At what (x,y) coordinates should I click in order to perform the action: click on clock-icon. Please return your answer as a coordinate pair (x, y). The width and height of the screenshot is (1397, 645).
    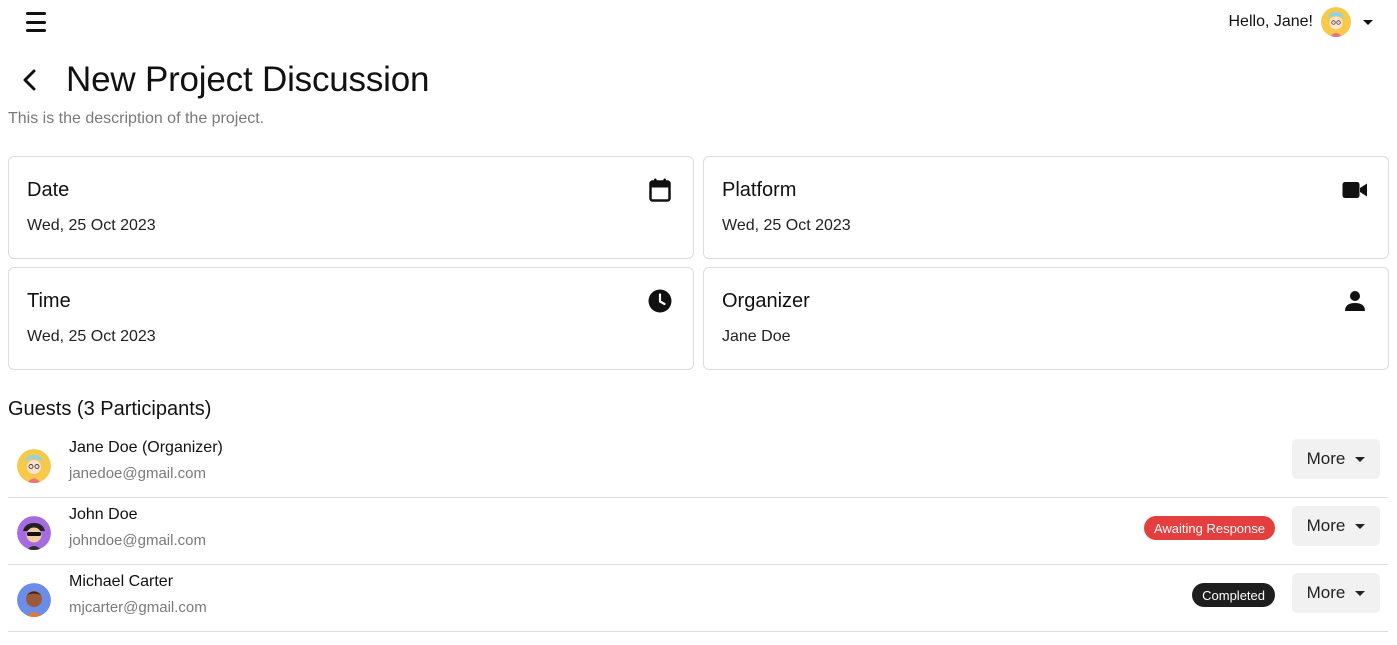
    Looking at the image, I should click on (660, 301).